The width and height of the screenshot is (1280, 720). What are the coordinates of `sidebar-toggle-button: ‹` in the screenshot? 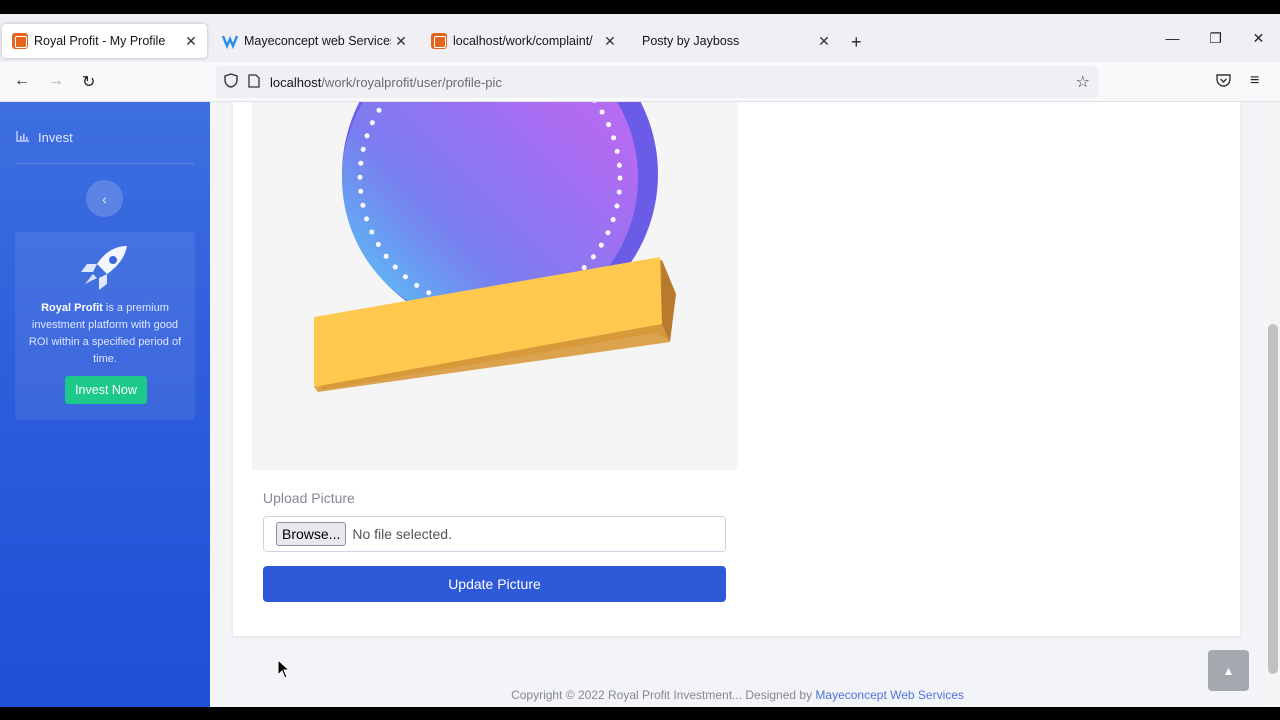 It's located at (104, 198).